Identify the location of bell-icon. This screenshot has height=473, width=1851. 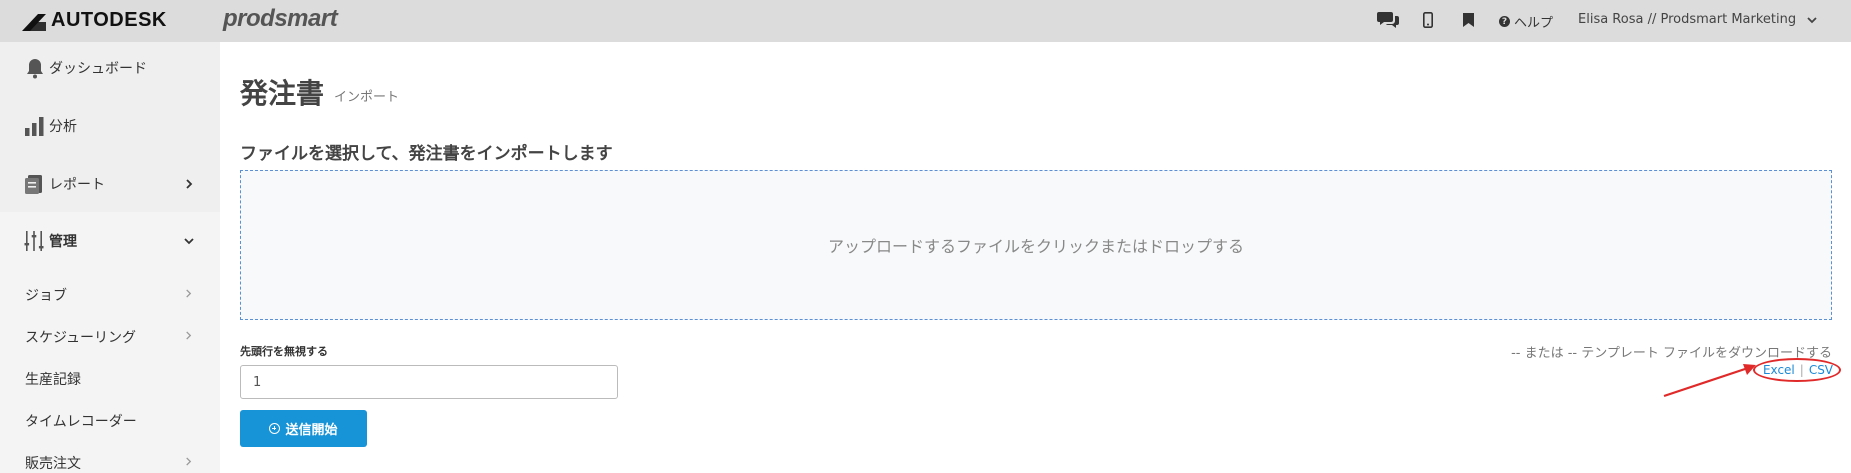
(35, 69).